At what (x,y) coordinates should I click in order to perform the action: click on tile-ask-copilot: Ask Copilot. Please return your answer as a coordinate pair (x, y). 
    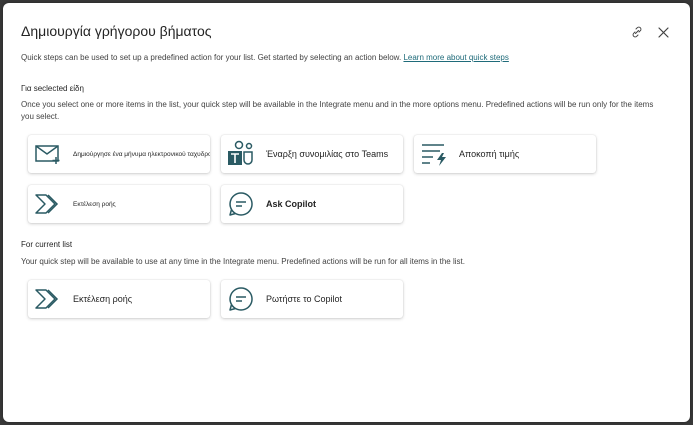
    Looking at the image, I should click on (312, 204).